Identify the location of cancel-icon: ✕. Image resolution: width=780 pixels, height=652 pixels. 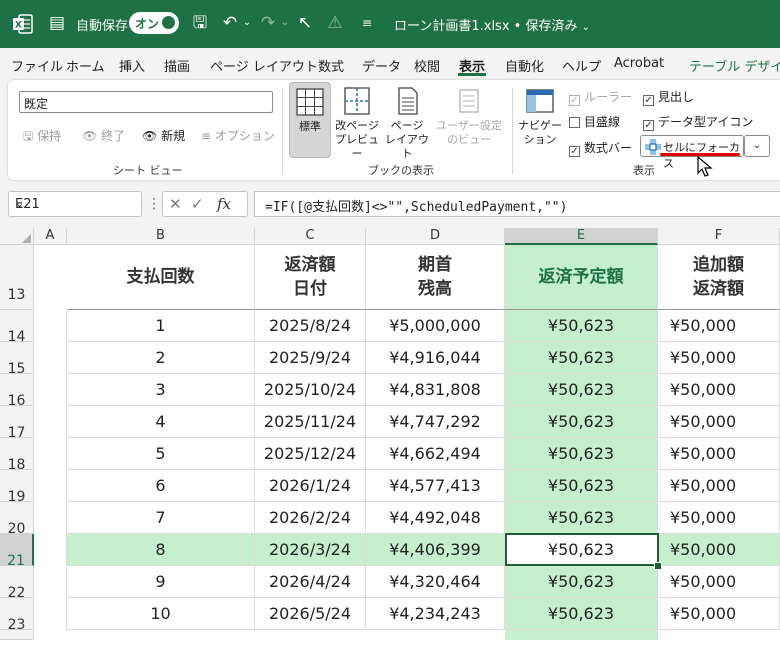
(175, 204).